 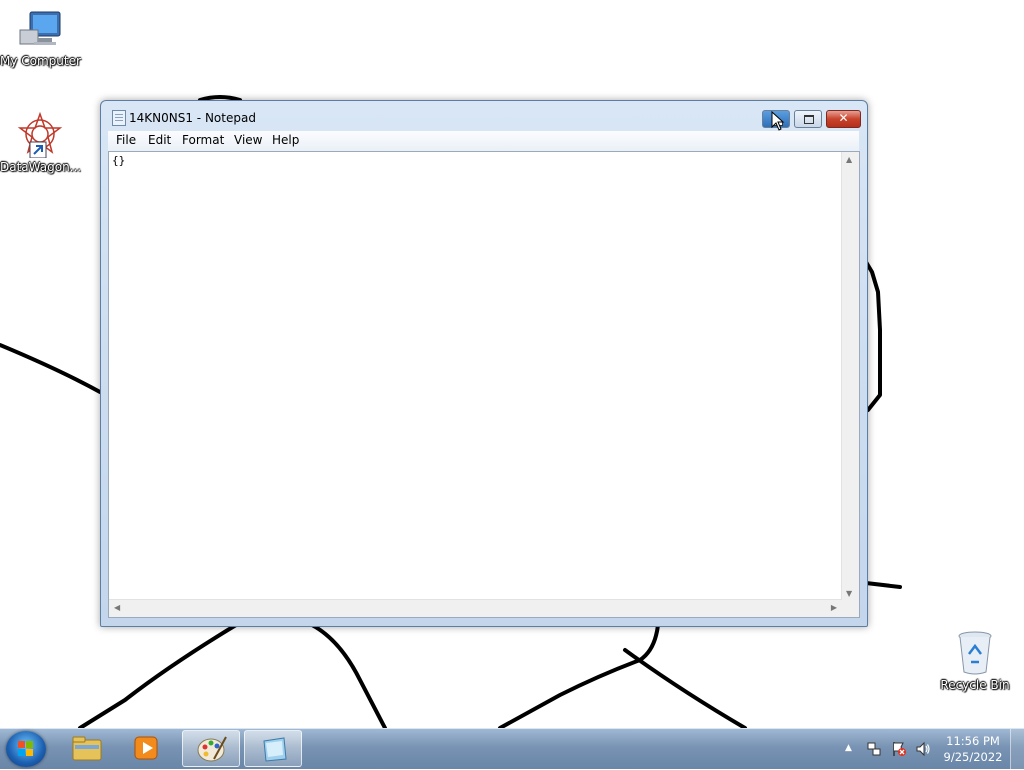 I want to click on volume-speaker-icon, so click(x=923, y=749).